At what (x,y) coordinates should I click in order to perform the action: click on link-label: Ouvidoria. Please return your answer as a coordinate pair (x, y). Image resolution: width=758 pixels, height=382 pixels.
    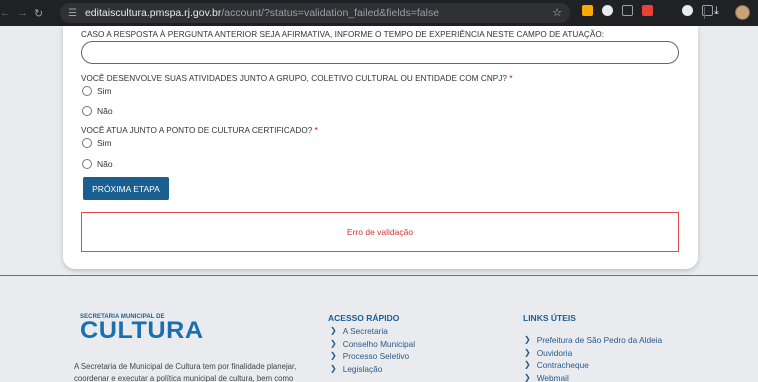
    Looking at the image, I should click on (555, 353).